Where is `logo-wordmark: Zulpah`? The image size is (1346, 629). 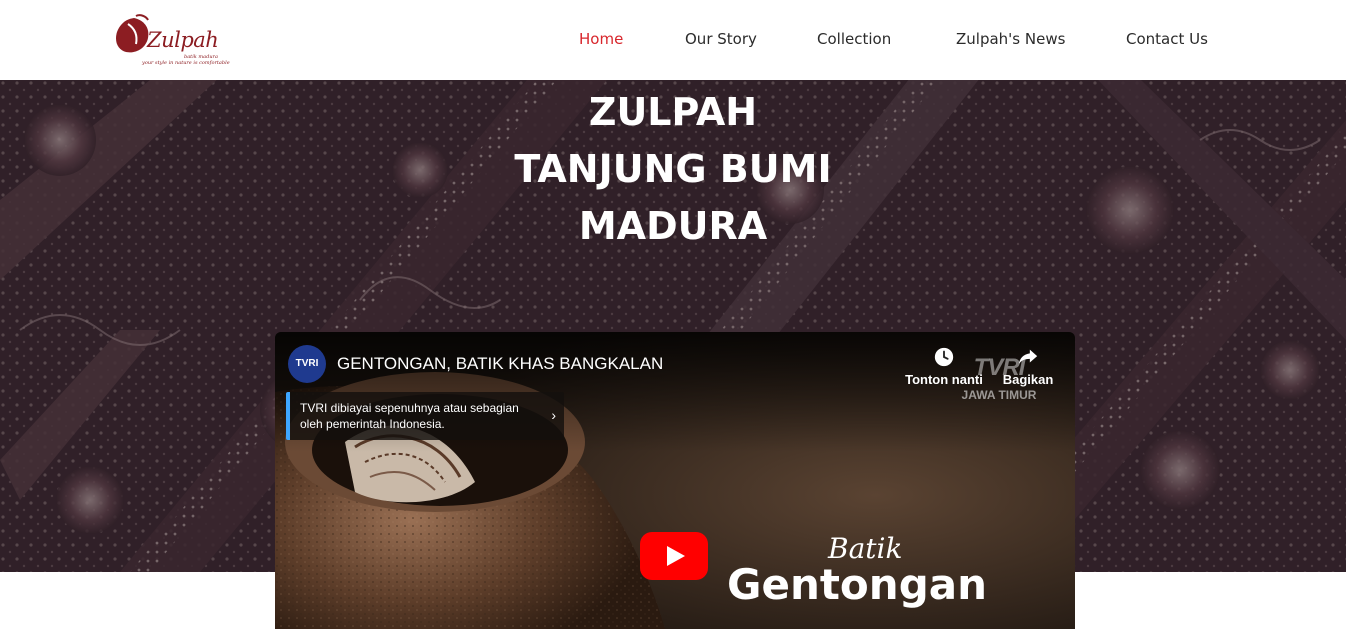 logo-wordmark: Zulpah is located at coordinates (183, 40).